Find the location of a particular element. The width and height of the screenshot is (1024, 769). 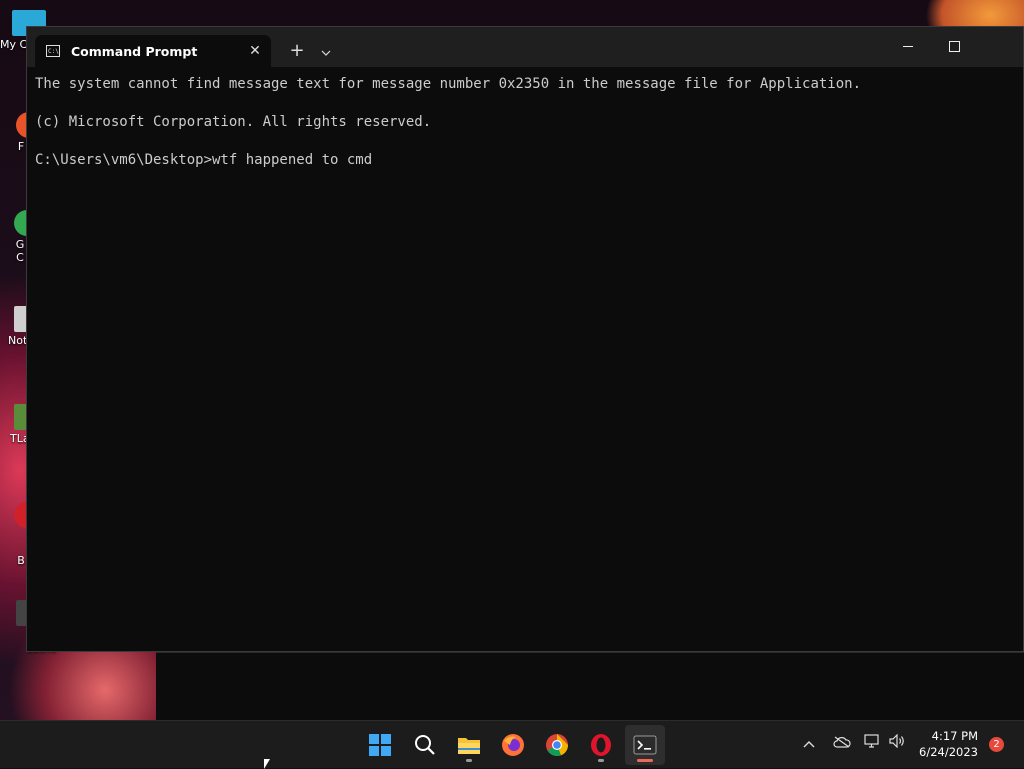

clock-date: 6/24/2023 is located at coordinates (948, 752).